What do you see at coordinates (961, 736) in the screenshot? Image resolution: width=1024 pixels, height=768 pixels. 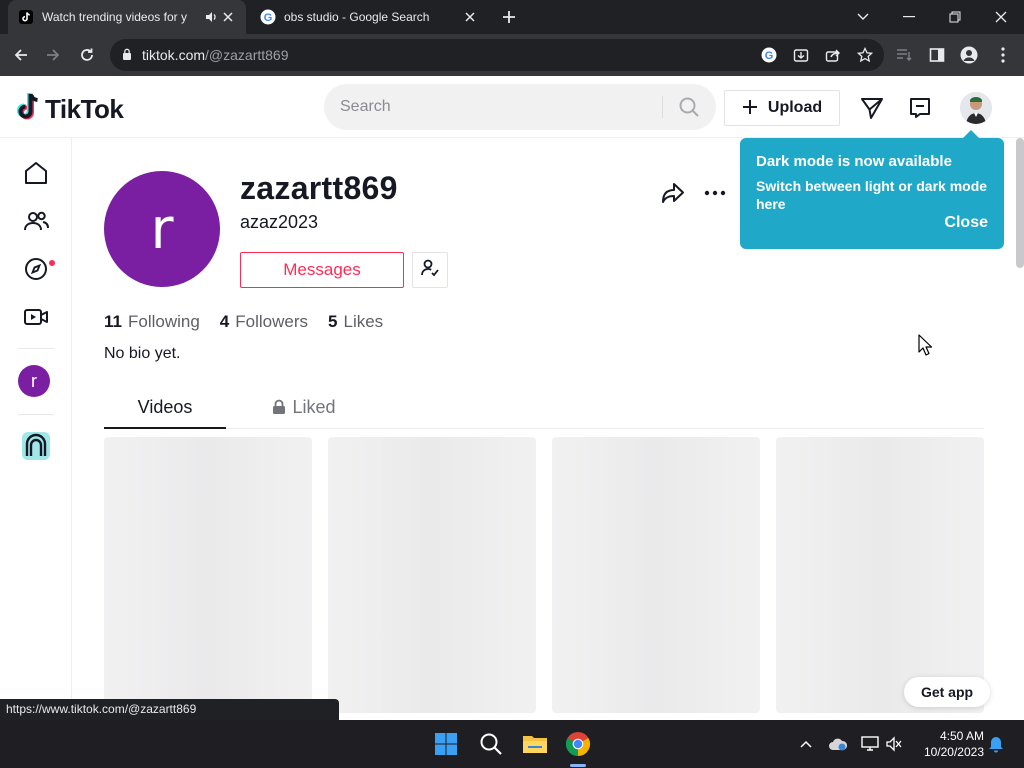 I see `clock-time: 4:50 AM` at bounding box center [961, 736].